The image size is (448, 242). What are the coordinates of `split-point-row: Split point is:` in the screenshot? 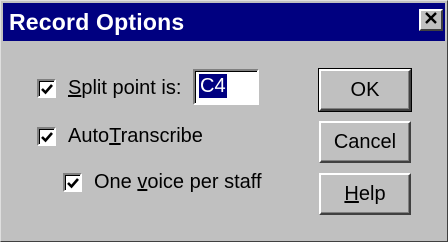 It's located at (109, 88).